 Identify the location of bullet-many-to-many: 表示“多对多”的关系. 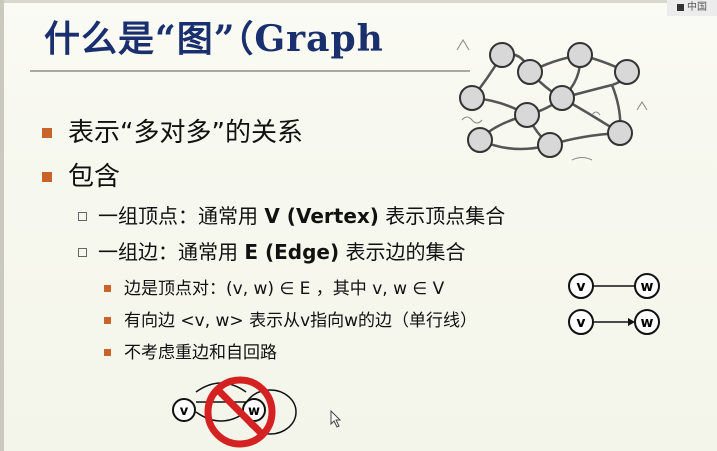
(172, 133).